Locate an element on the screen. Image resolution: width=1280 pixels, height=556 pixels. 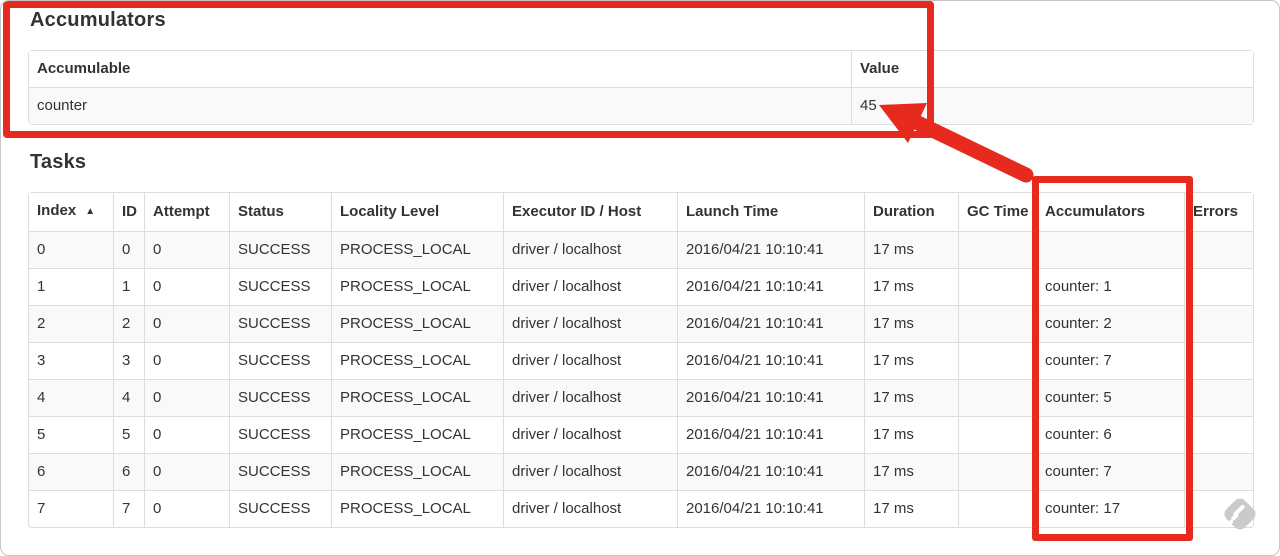
tasks-header-executor: Executor ID / Host is located at coordinates (590, 212).